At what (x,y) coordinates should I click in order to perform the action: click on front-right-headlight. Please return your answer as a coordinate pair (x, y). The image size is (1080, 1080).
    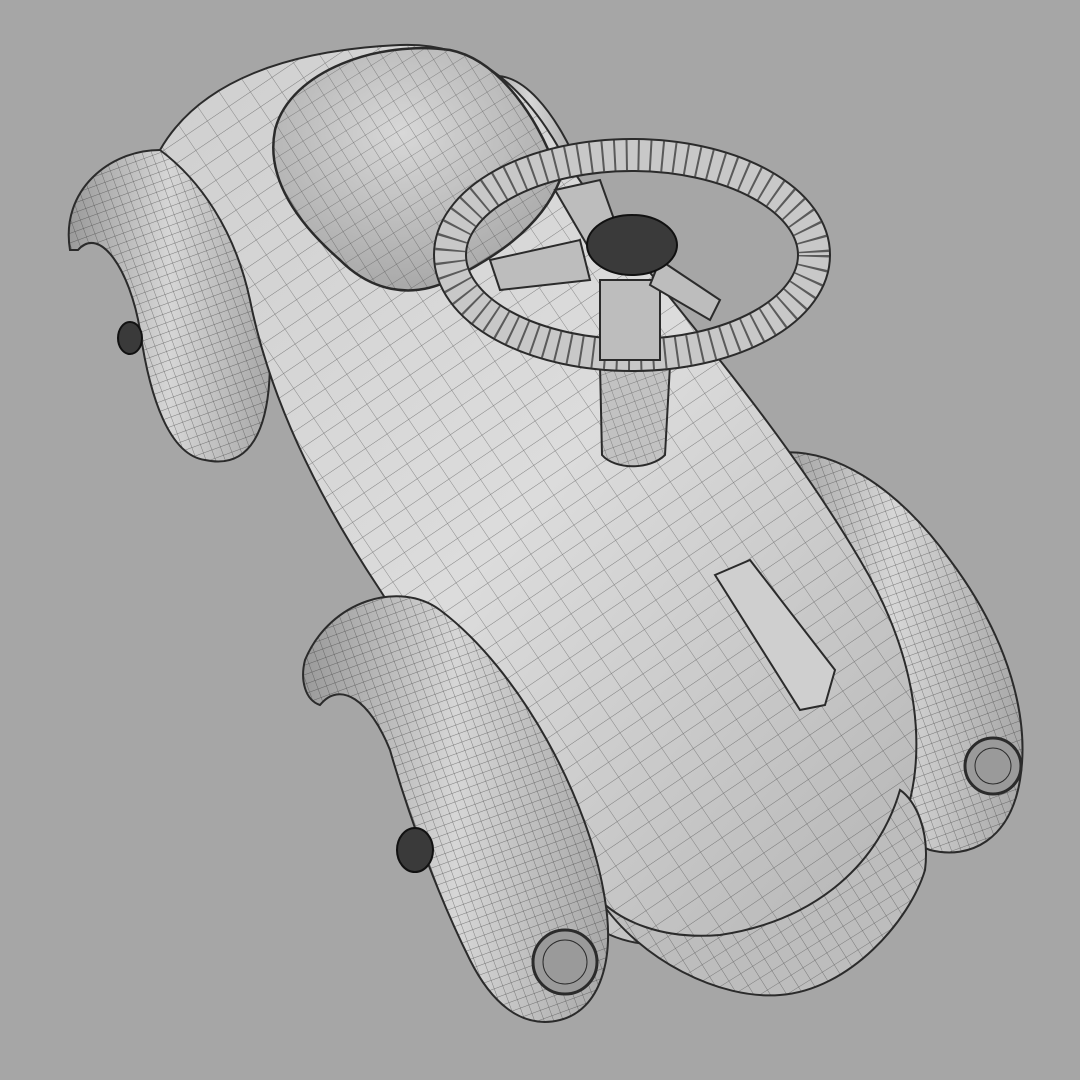
    Looking at the image, I should click on (993, 766).